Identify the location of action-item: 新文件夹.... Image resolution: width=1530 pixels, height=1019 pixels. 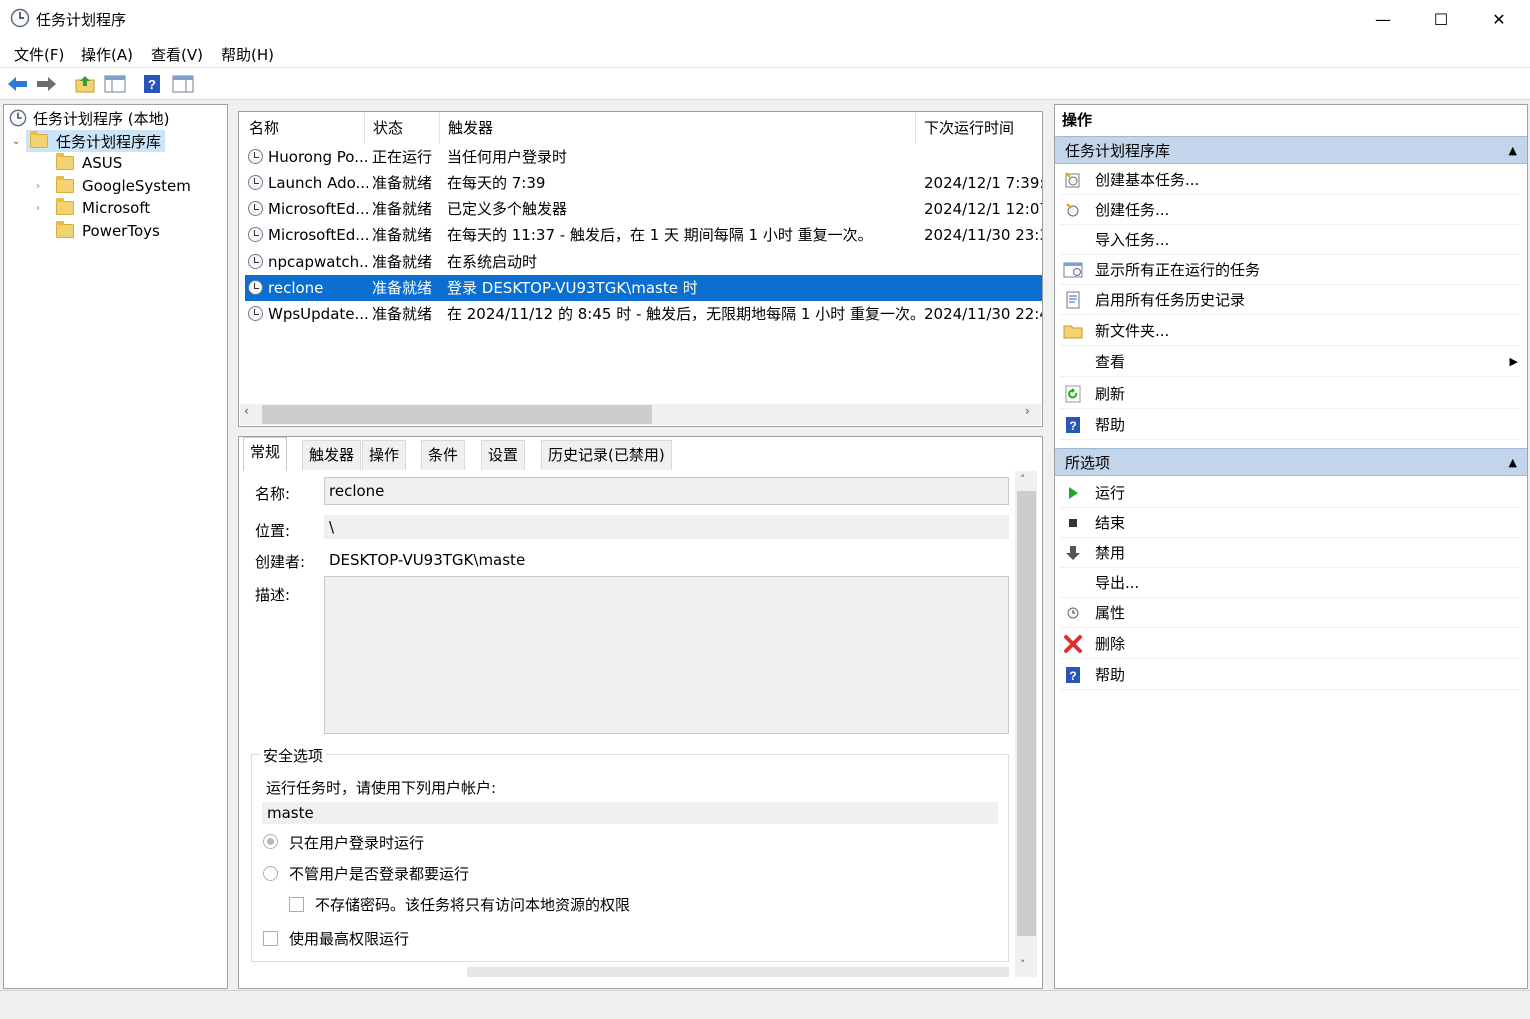
(1290, 331).